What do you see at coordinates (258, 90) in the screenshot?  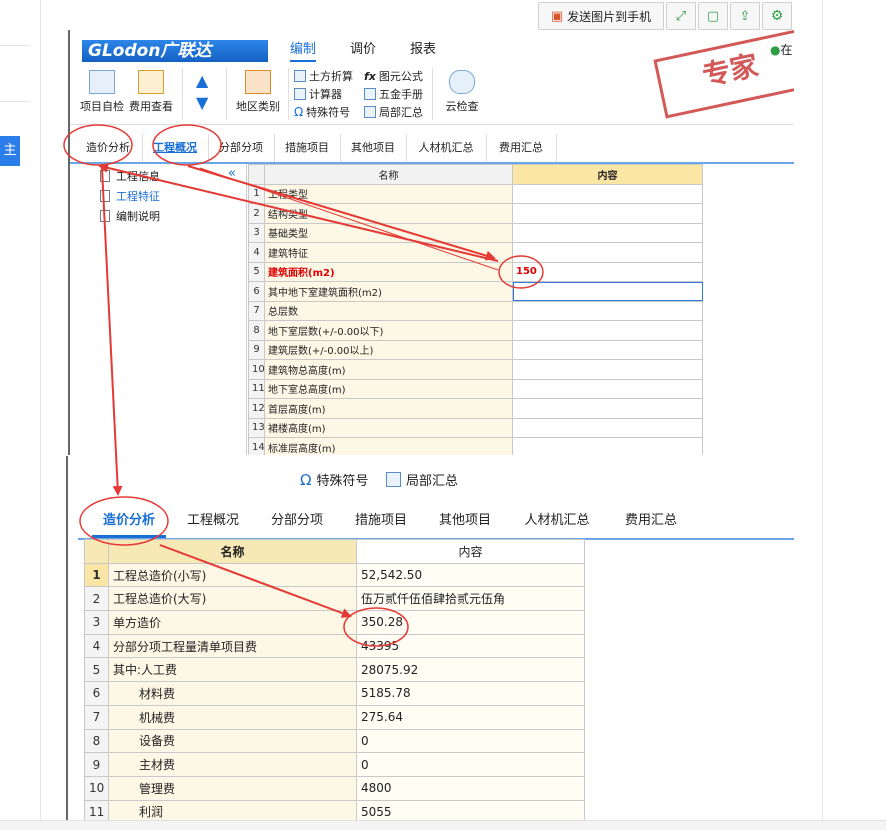 I see `region-category-button: 地区类别` at bounding box center [258, 90].